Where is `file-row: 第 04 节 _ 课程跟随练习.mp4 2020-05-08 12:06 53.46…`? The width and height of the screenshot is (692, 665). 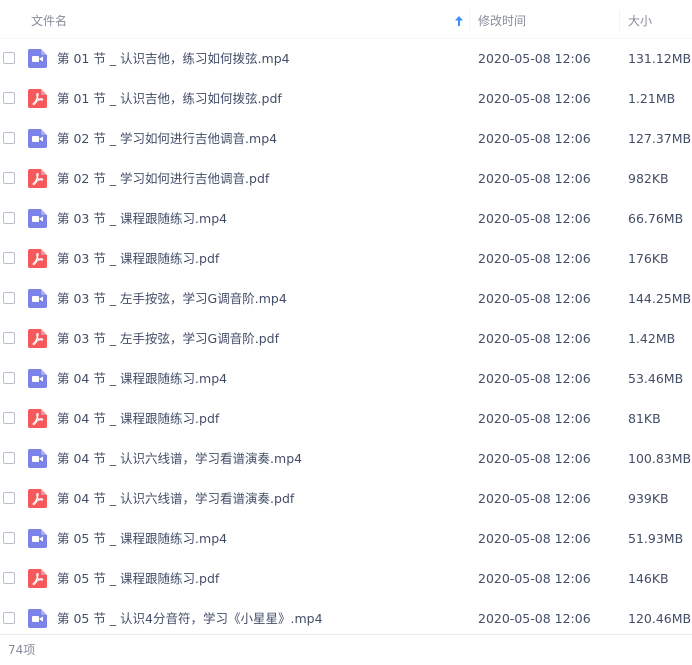 file-row: 第 04 节 _ 课程跟随练习.mp4 2020-05-08 12:06 53.46… is located at coordinates (346, 379).